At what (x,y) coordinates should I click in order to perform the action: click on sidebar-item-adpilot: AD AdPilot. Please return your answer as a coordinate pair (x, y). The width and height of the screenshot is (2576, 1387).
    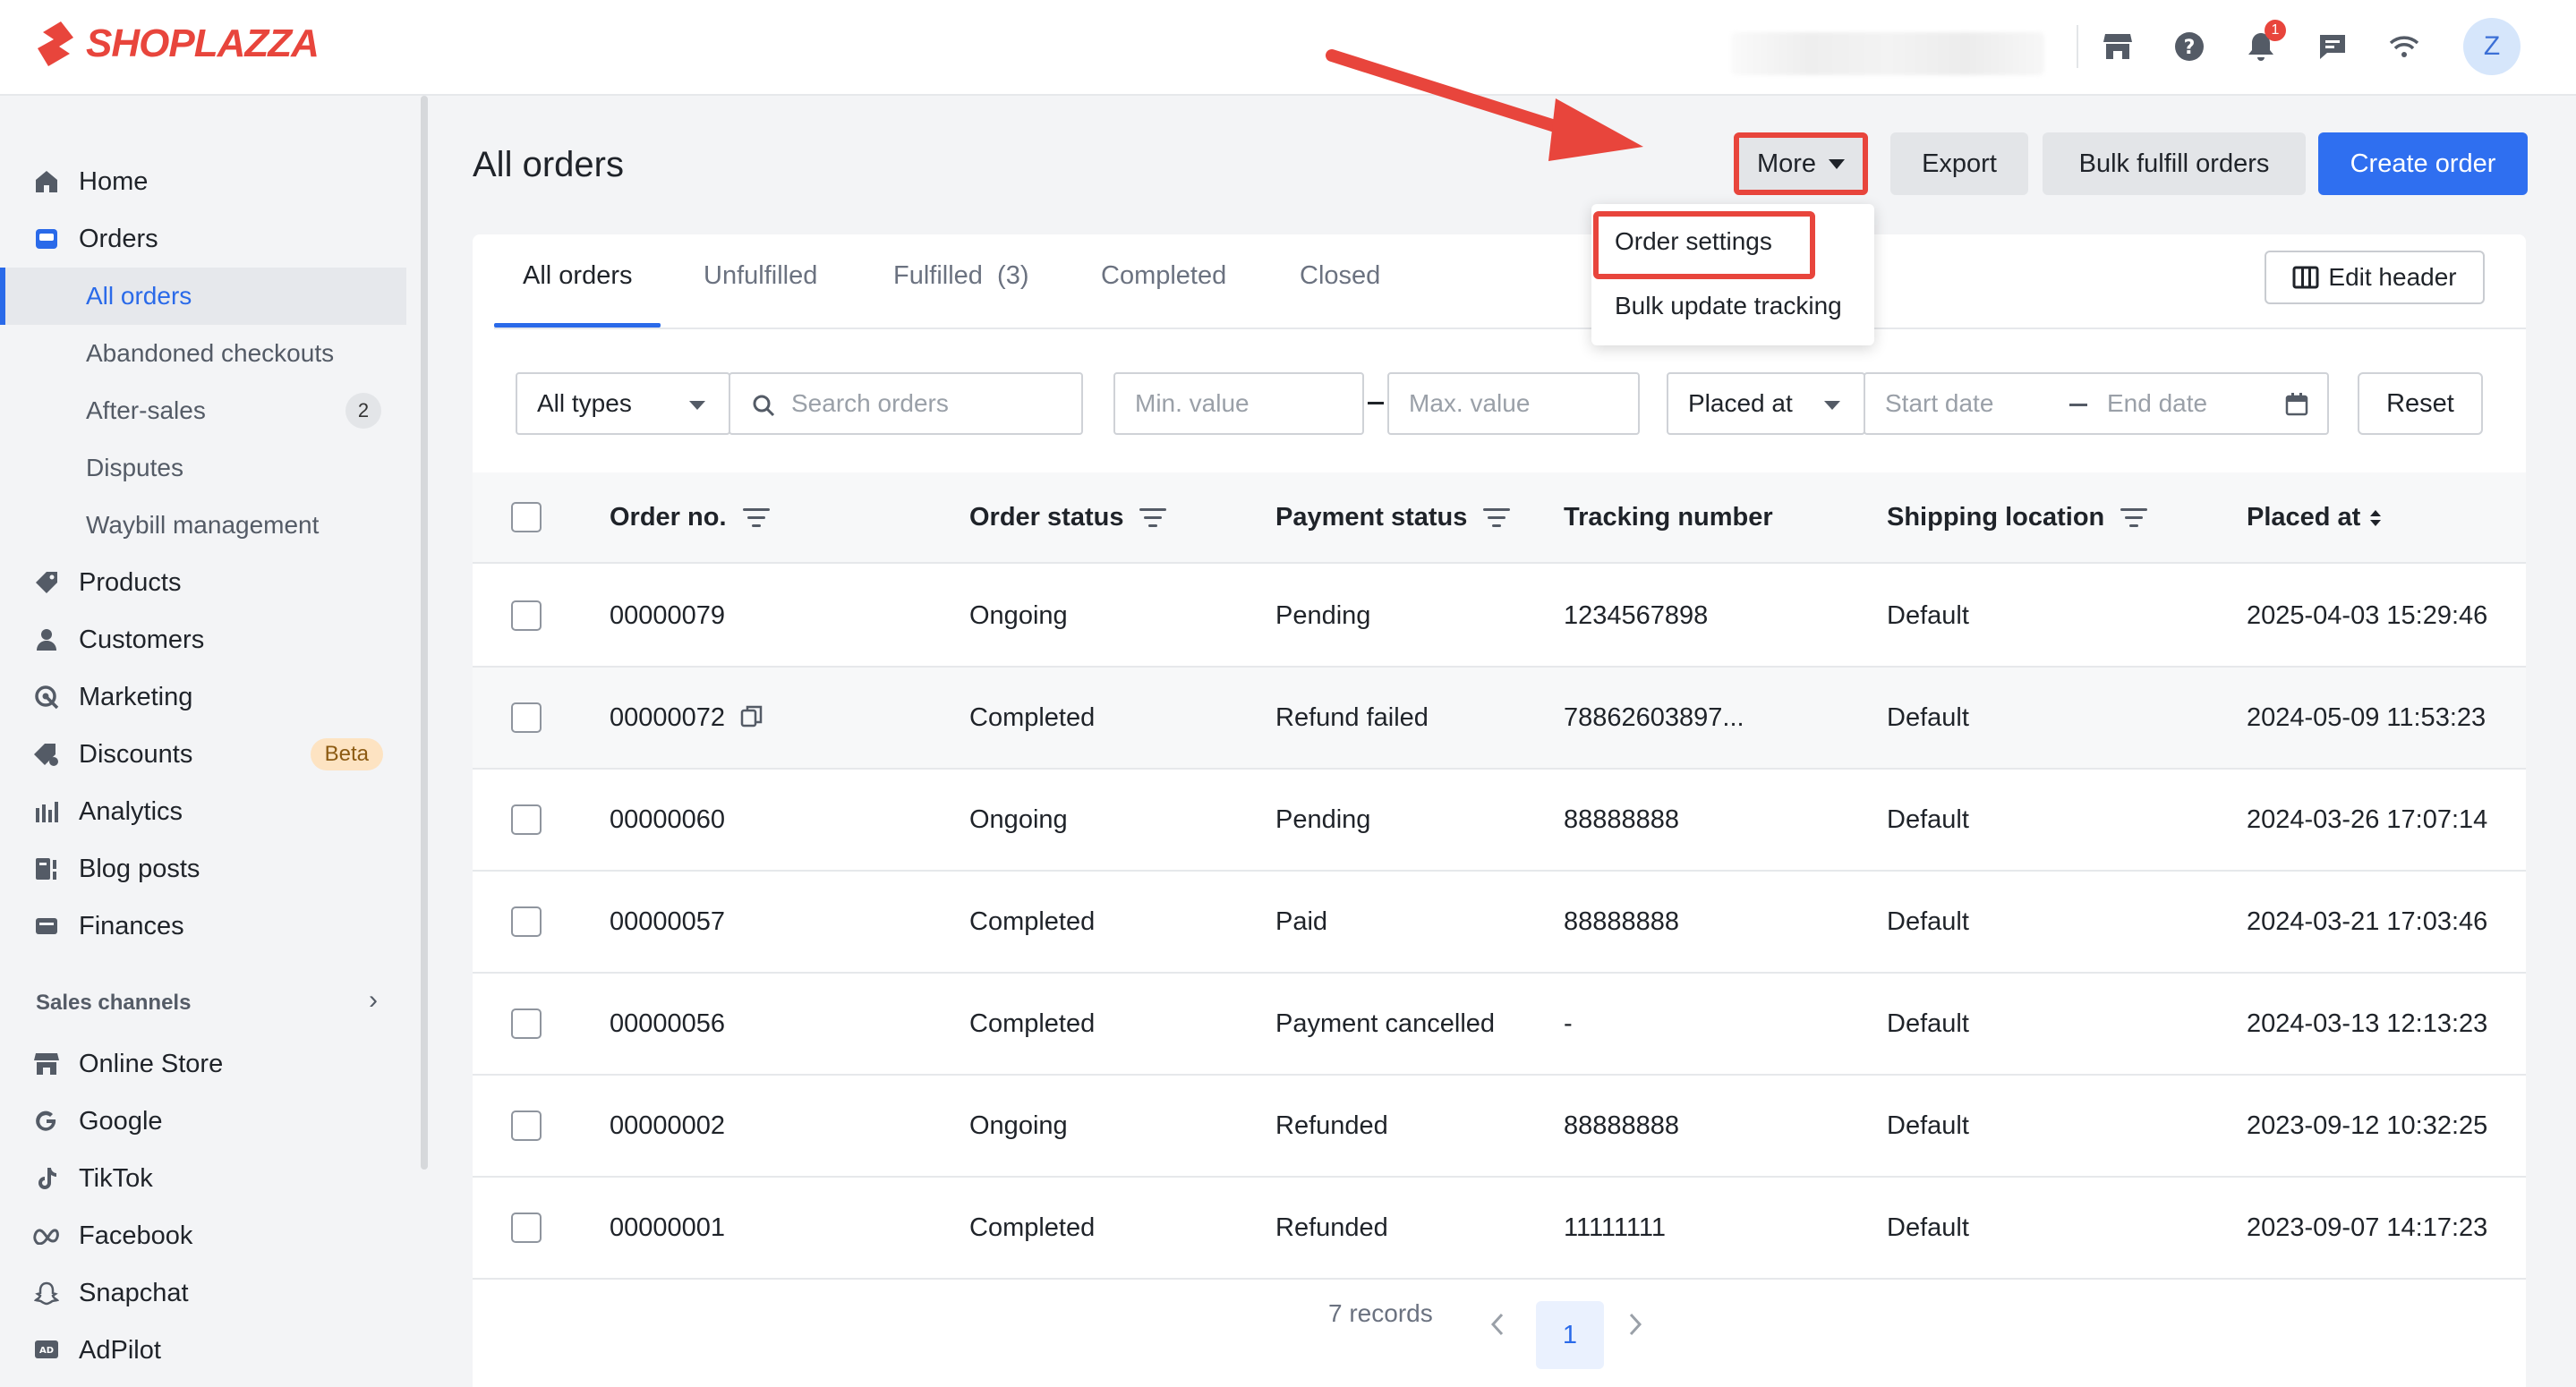
    Looking at the image, I should click on (203, 1351).